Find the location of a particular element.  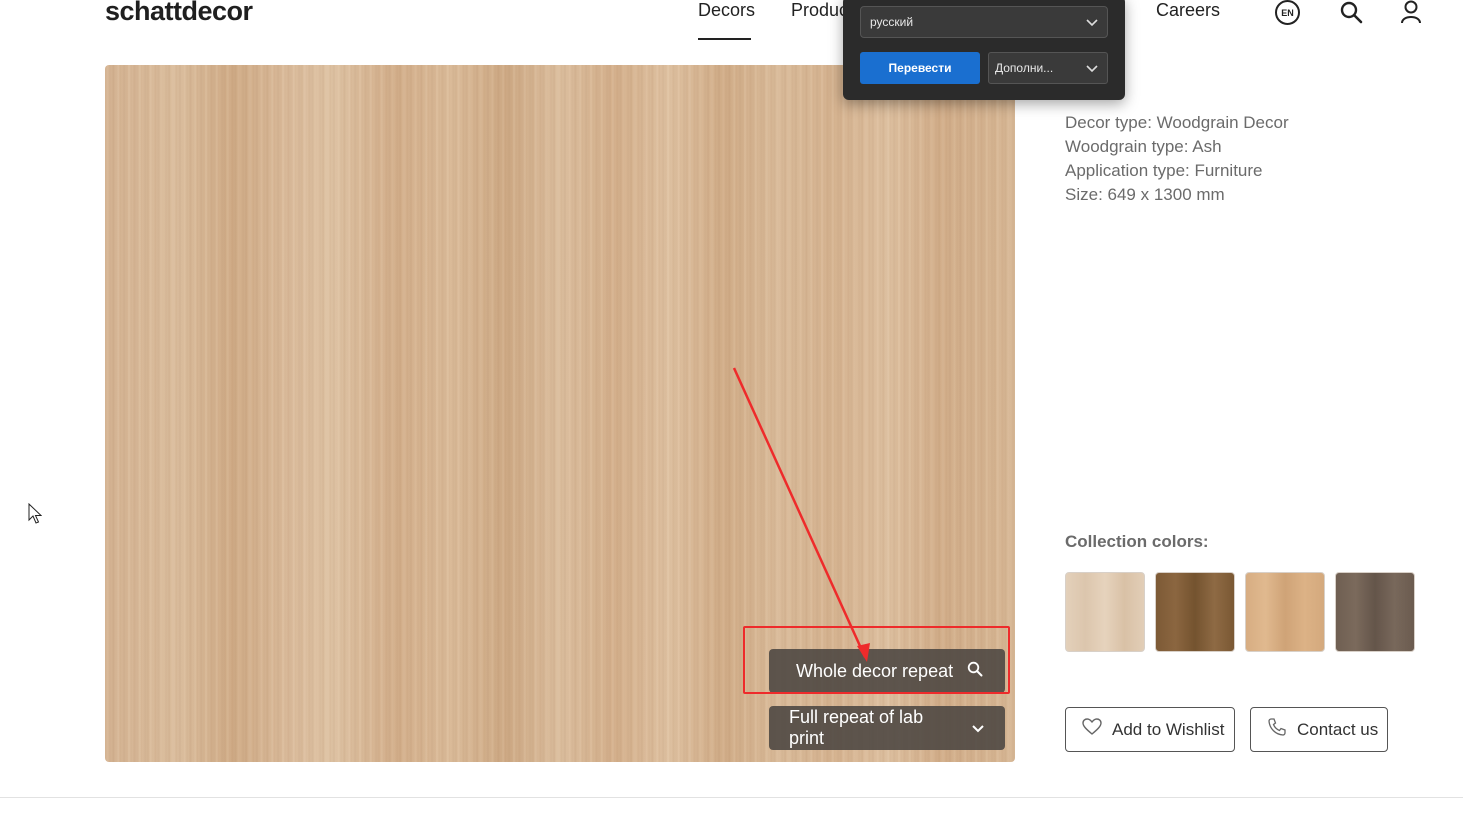

target-language-value: русский is located at coordinates (892, 22).